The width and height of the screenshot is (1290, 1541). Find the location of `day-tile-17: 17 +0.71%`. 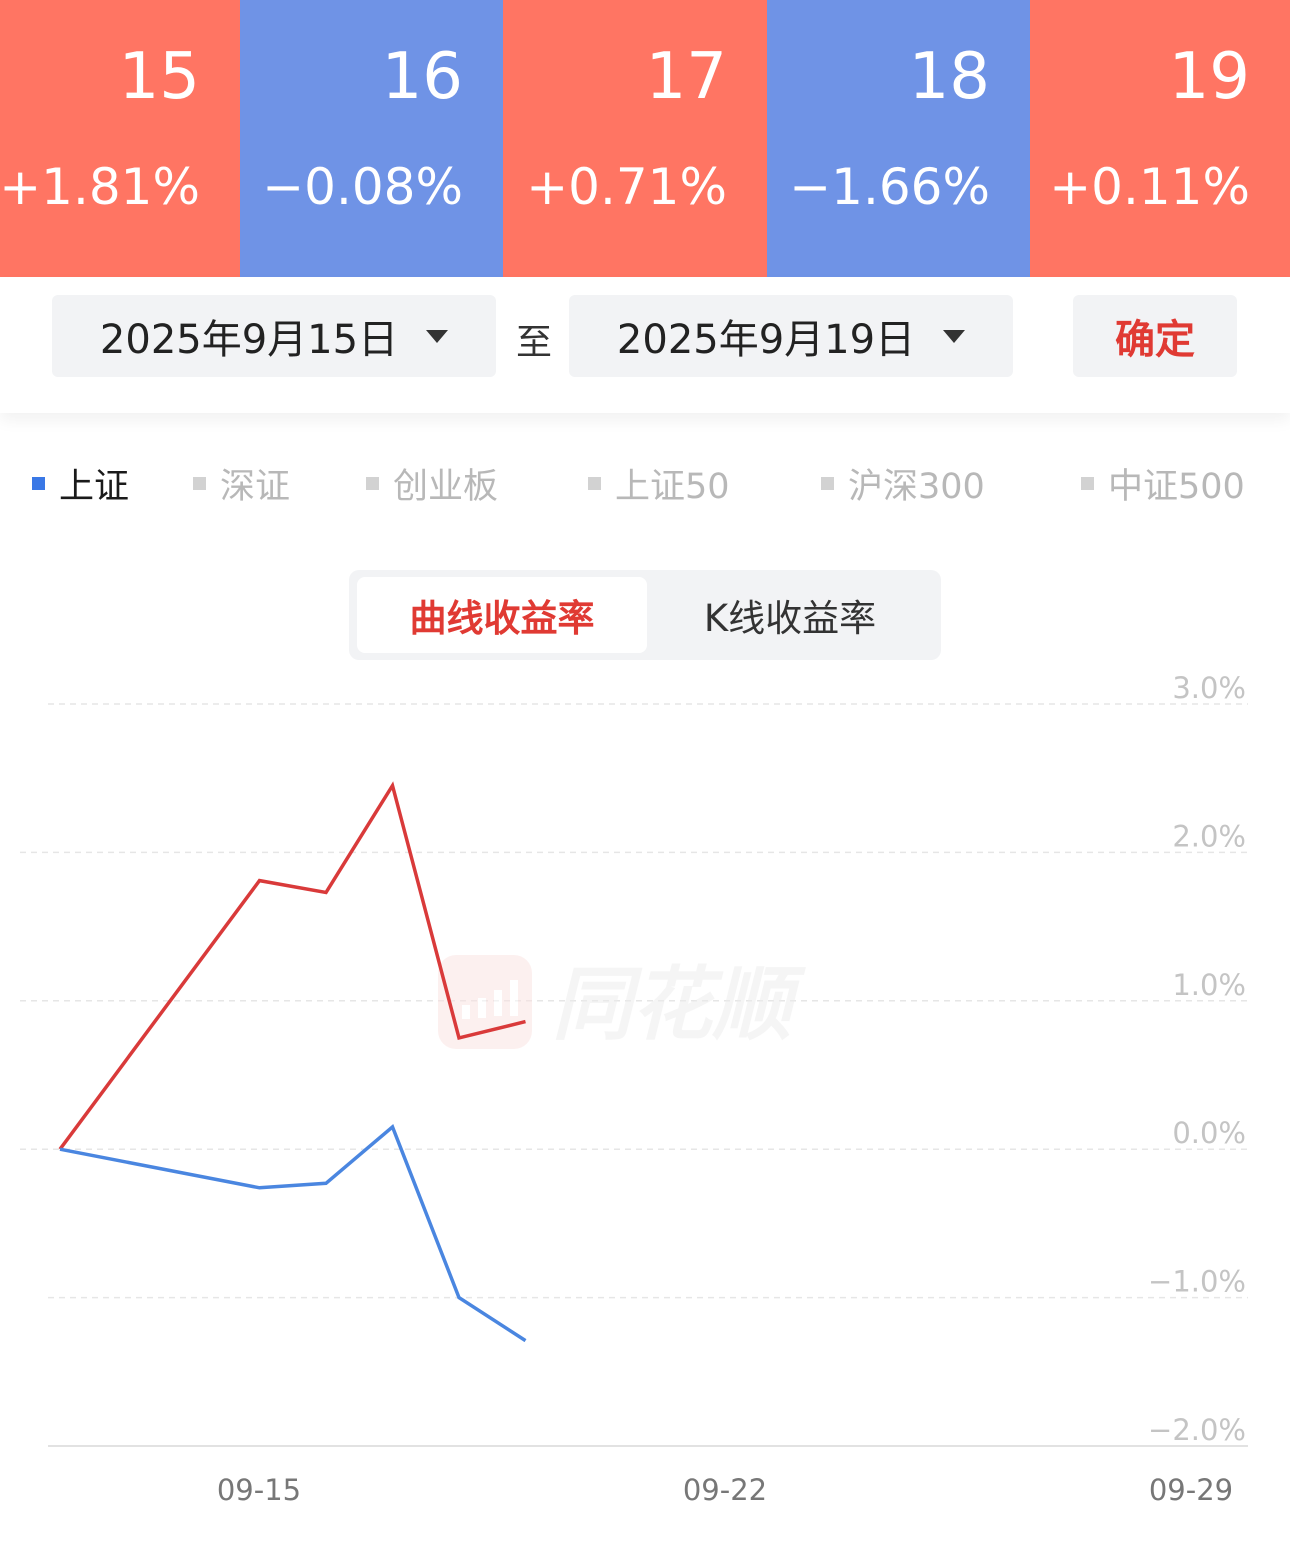

day-tile-17: 17 +0.71% is located at coordinates (635, 138).